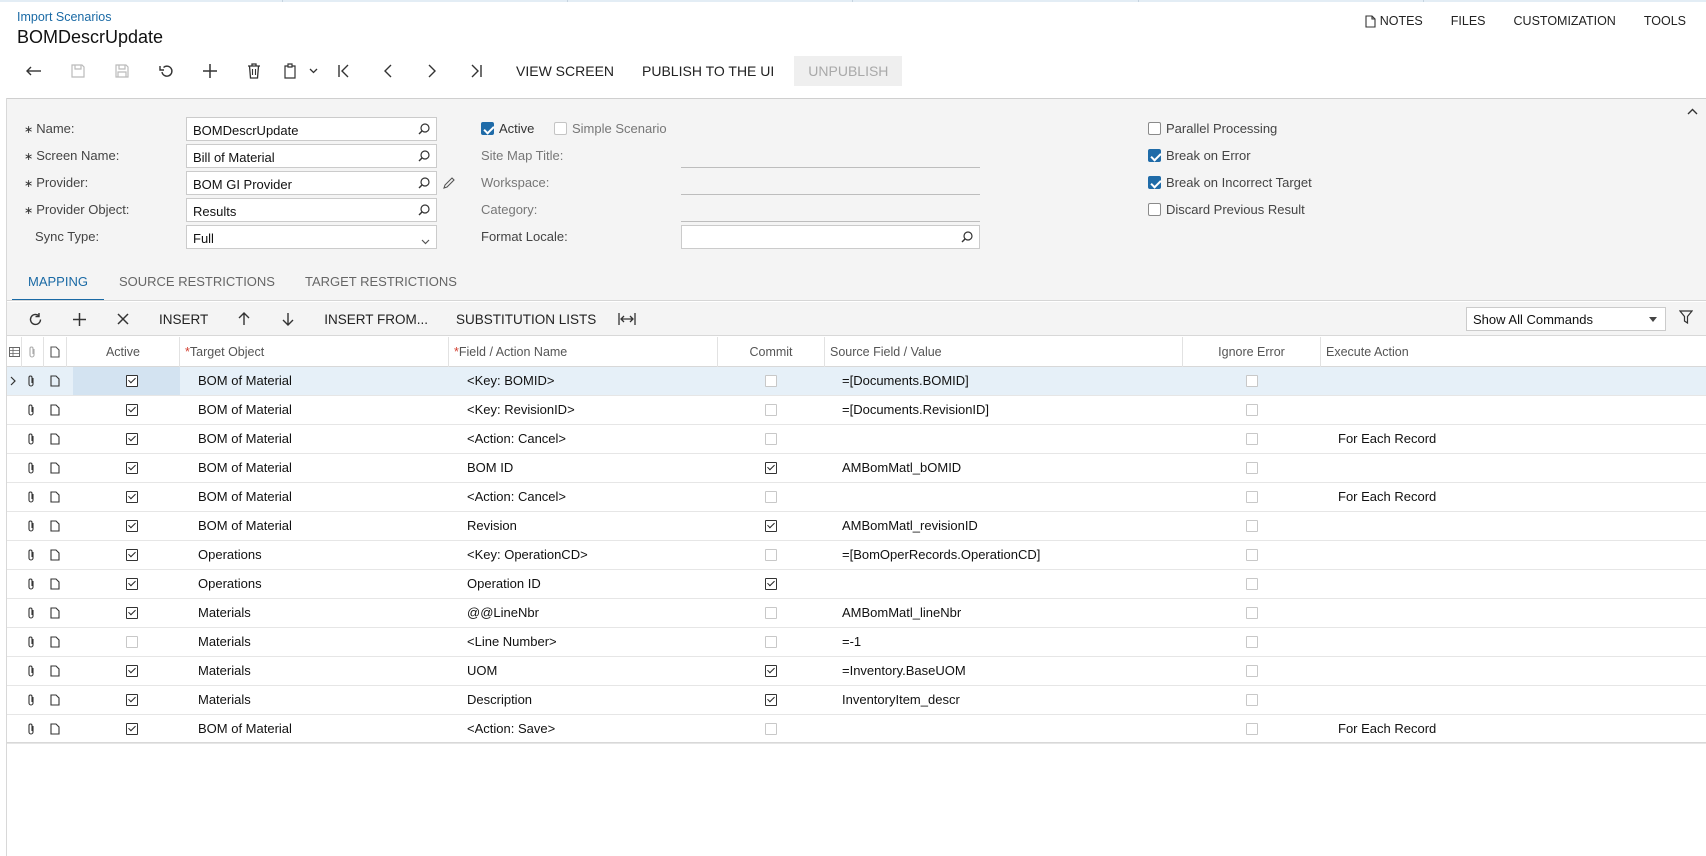 The image size is (1706, 856). I want to click on refresh-icon, so click(35, 319).